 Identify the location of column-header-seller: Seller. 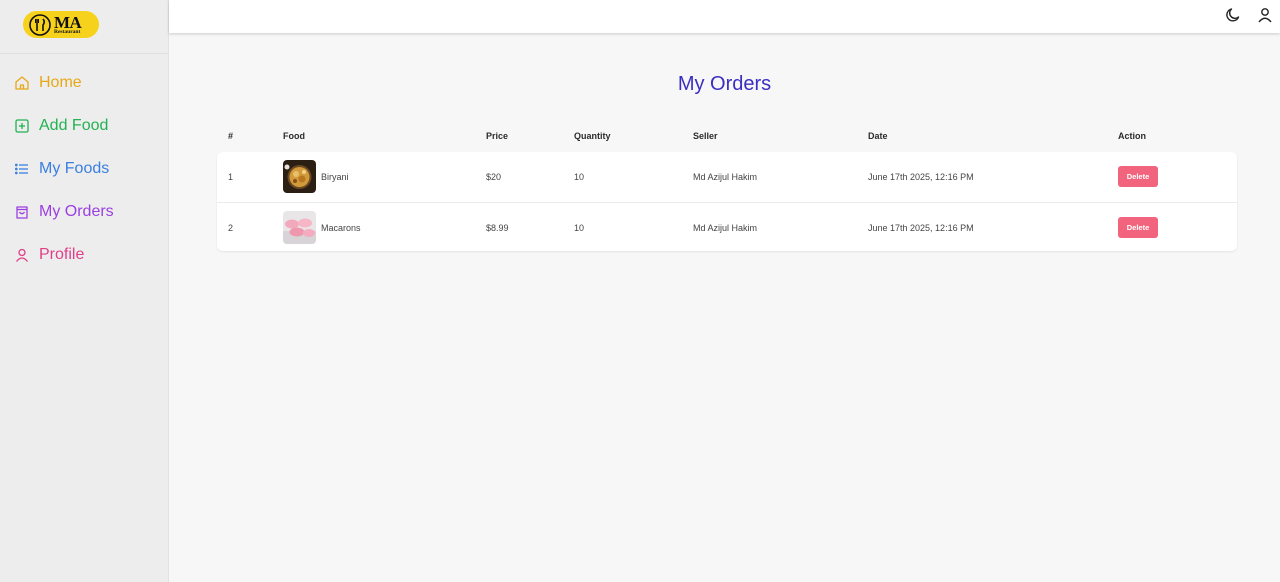
(705, 136).